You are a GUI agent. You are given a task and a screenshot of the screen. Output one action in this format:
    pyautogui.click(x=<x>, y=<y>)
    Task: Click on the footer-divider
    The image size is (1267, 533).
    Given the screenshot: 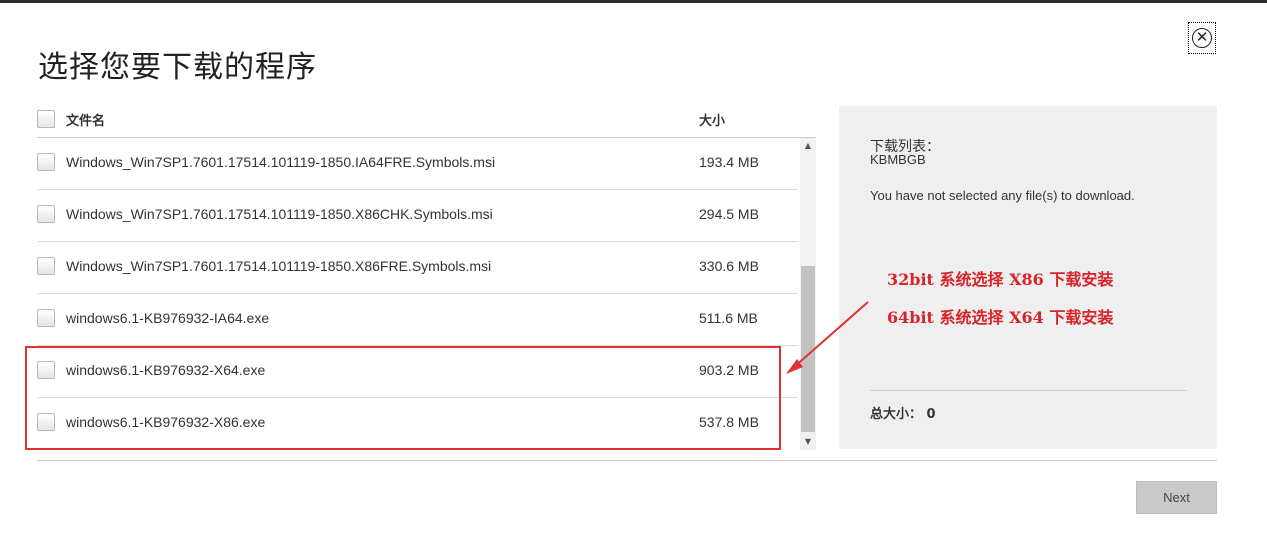 What is the action you would take?
    pyautogui.click(x=627, y=460)
    